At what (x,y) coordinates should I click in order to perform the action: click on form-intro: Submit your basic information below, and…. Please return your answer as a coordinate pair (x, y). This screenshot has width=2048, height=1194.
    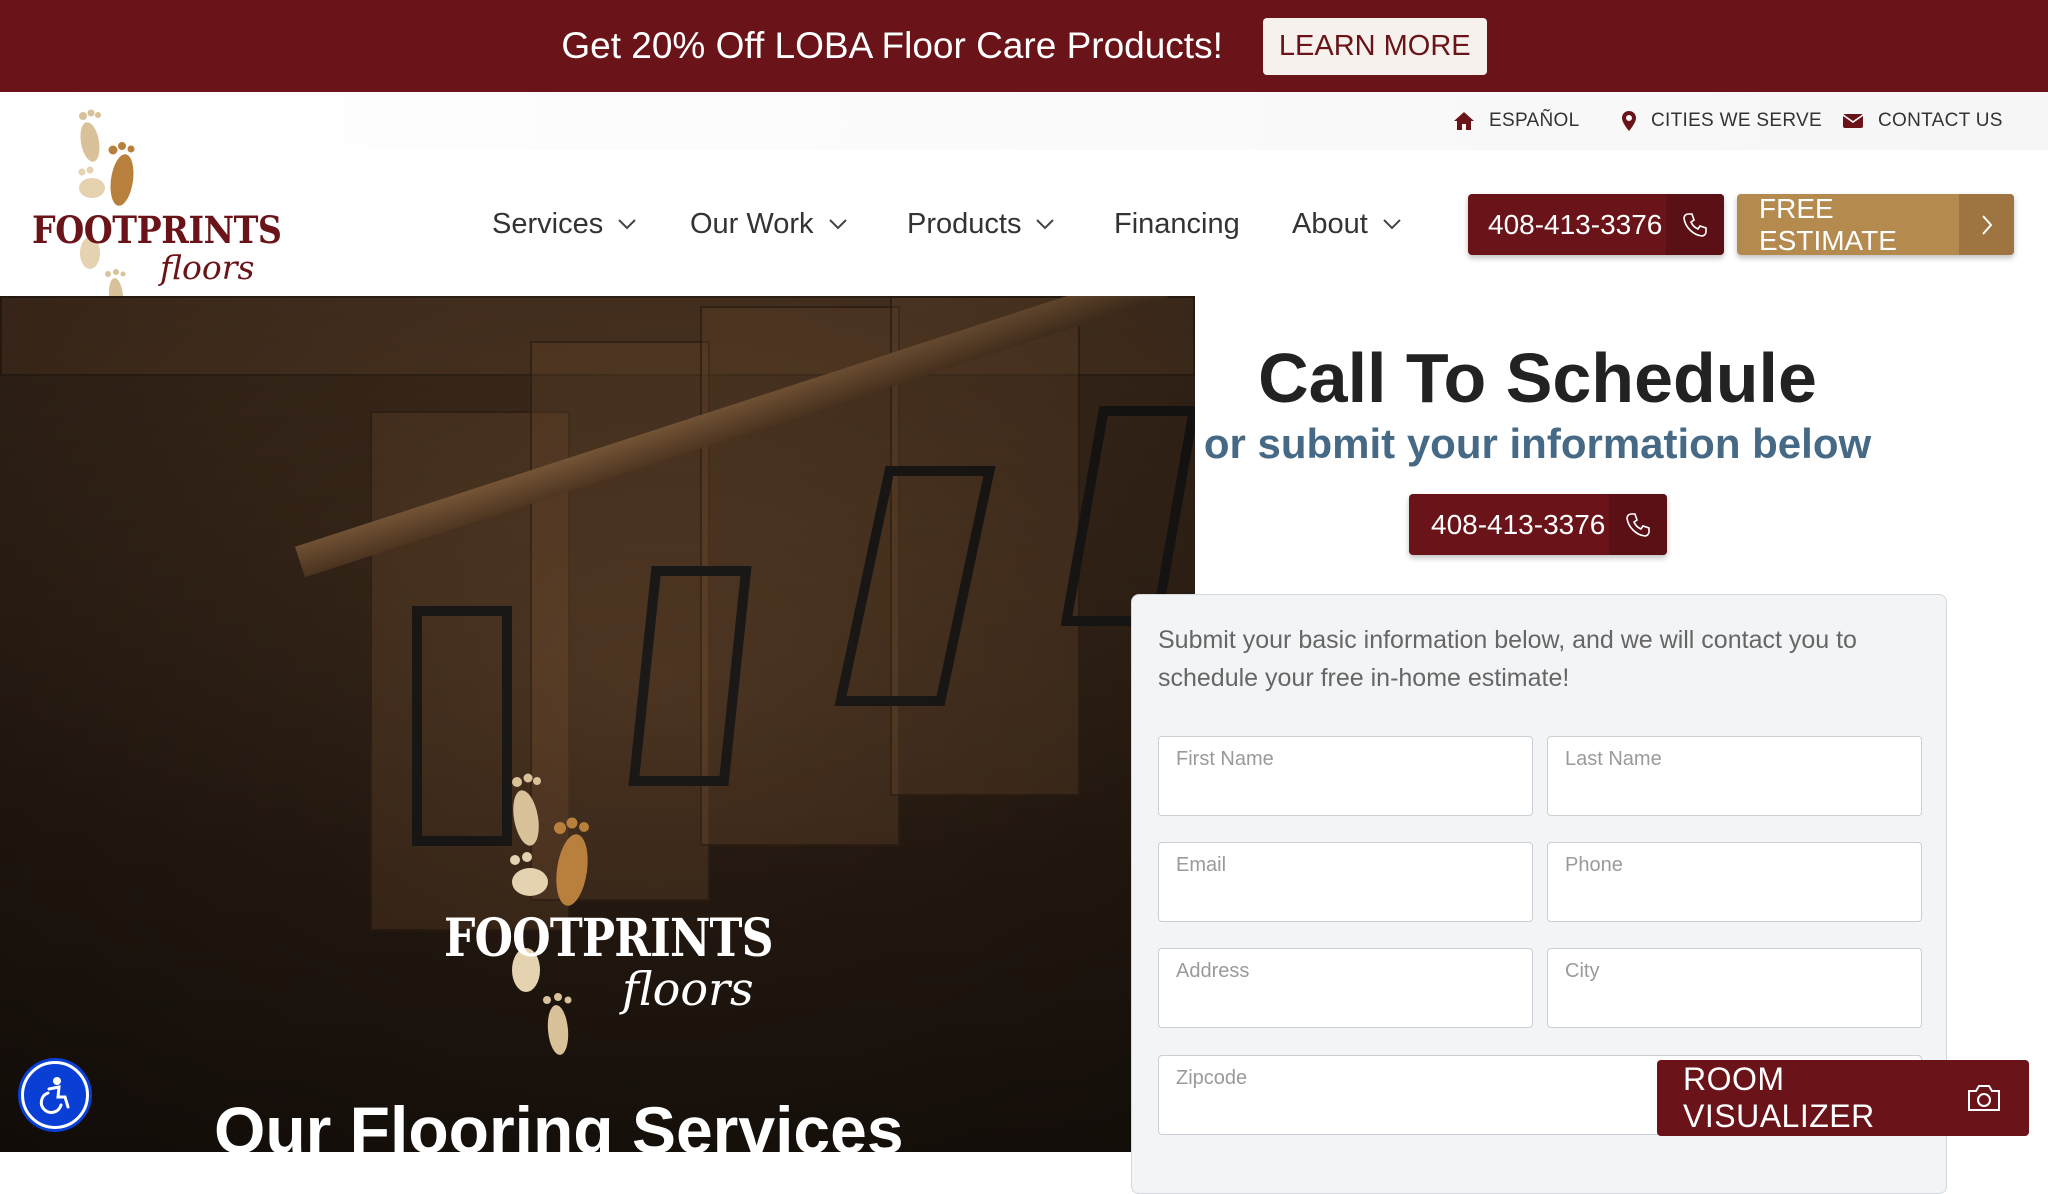
    Looking at the image, I should click on (1507, 659).